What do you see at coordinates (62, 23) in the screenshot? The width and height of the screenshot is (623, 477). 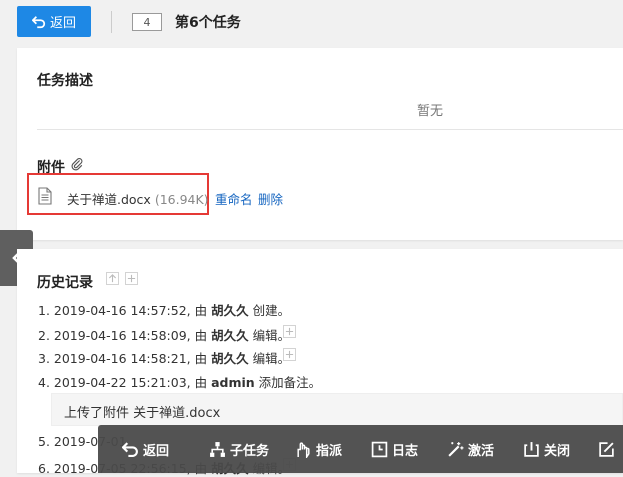 I see `back-button-label: 返回` at bounding box center [62, 23].